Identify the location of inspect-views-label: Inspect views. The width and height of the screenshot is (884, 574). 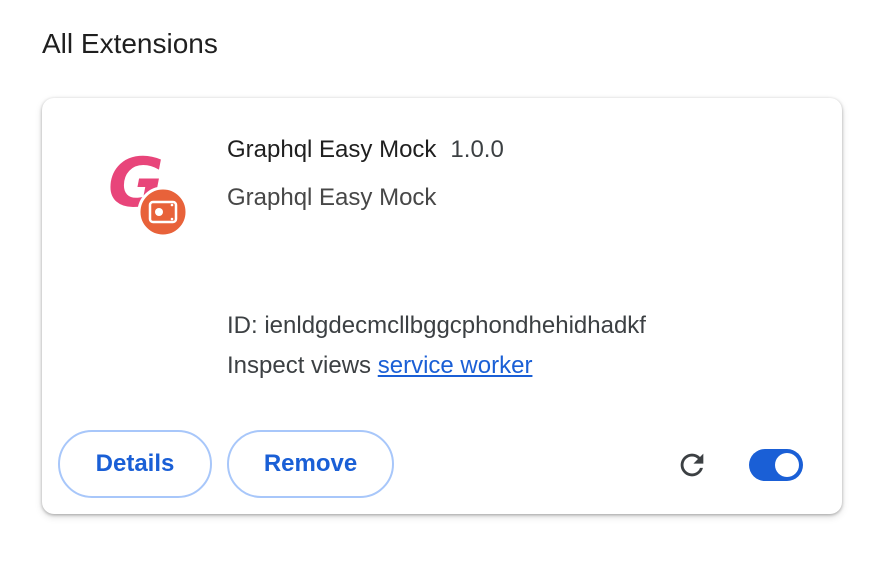
(299, 365).